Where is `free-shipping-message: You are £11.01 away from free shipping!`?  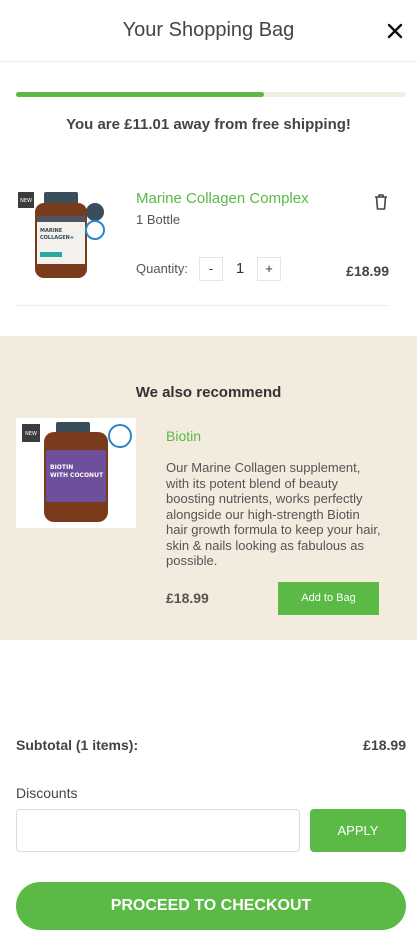 free-shipping-message: You are £11.01 away from free shipping! is located at coordinates (208, 124).